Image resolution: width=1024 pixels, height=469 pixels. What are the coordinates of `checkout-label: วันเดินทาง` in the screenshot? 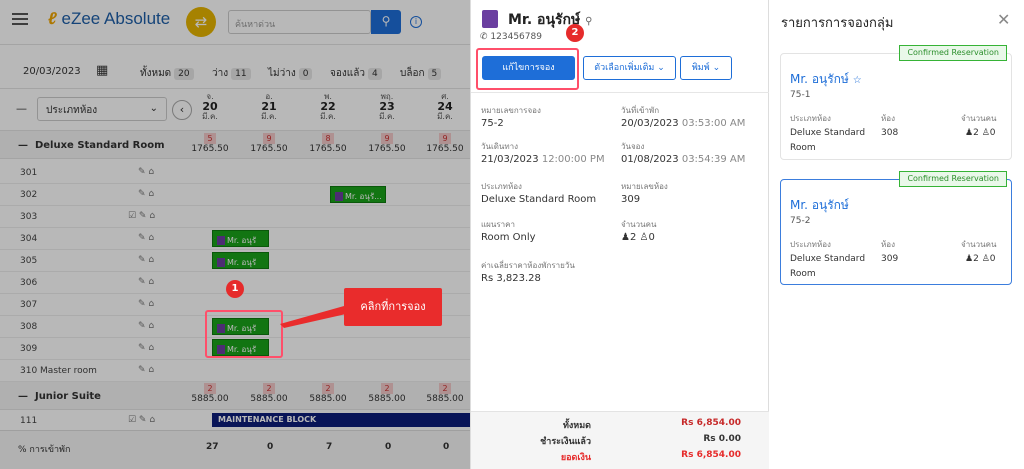 It's located at (500, 146).